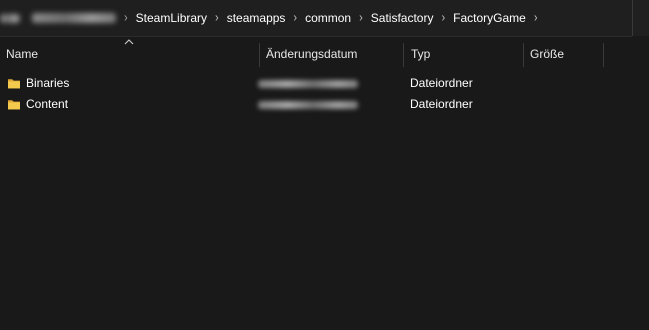 The image size is (649, 330). I want to click on file-name: Content, so click(47, 104).